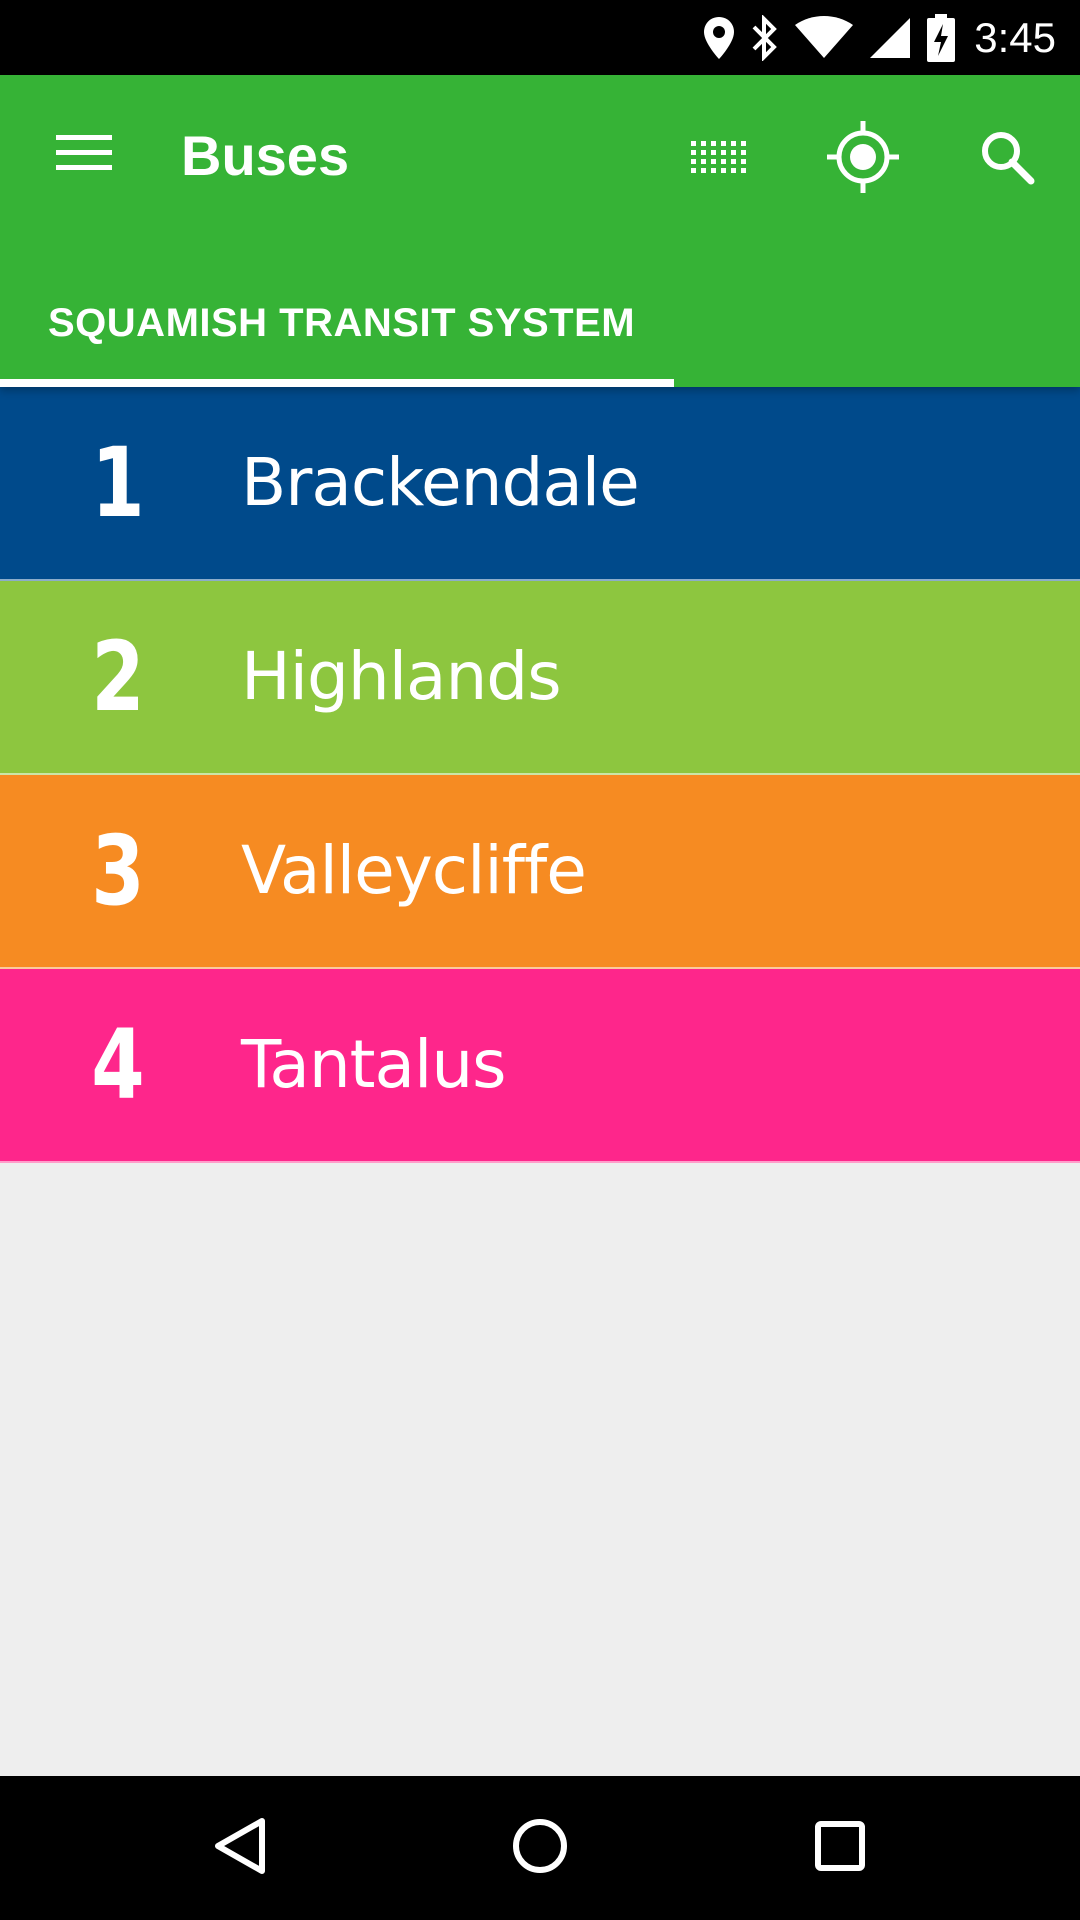 The width and height of the screenshot is (1080, 1920). Describe the element at coordinates (118, 483) in the screenshot. I see `route-number: 1` at that location.